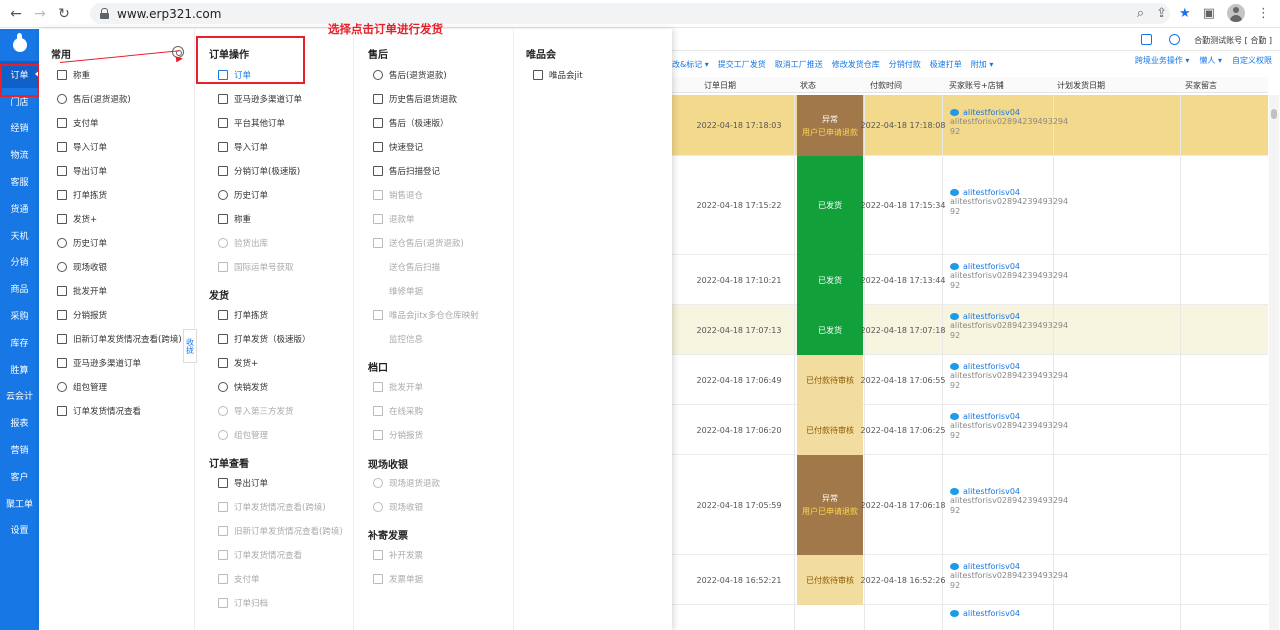  What do you see at coordinates (398, 195) in the screenshot?
I see `menu-item: 销售退仓` at bounding box center [398, 195].